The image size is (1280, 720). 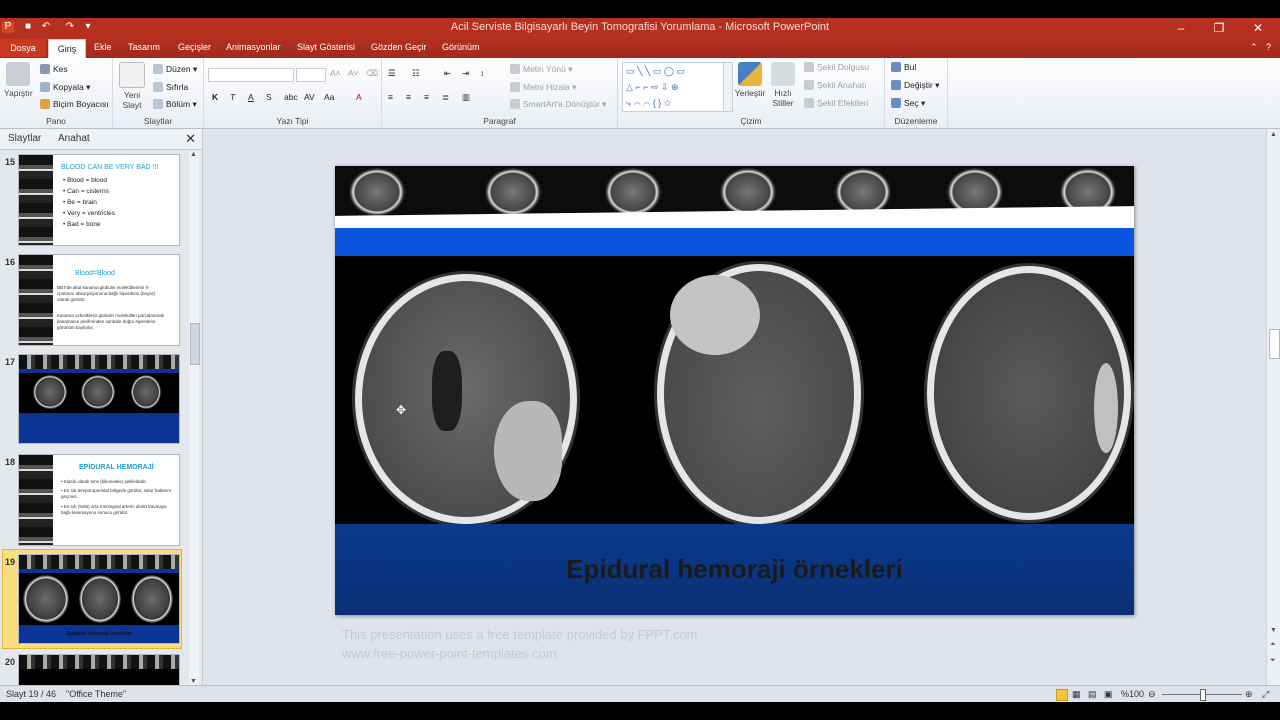 What do you see at coordinates (56, 121) in the screenshot?
I see `group-label-clipboard: Pano` at bounding box center [56, 121].